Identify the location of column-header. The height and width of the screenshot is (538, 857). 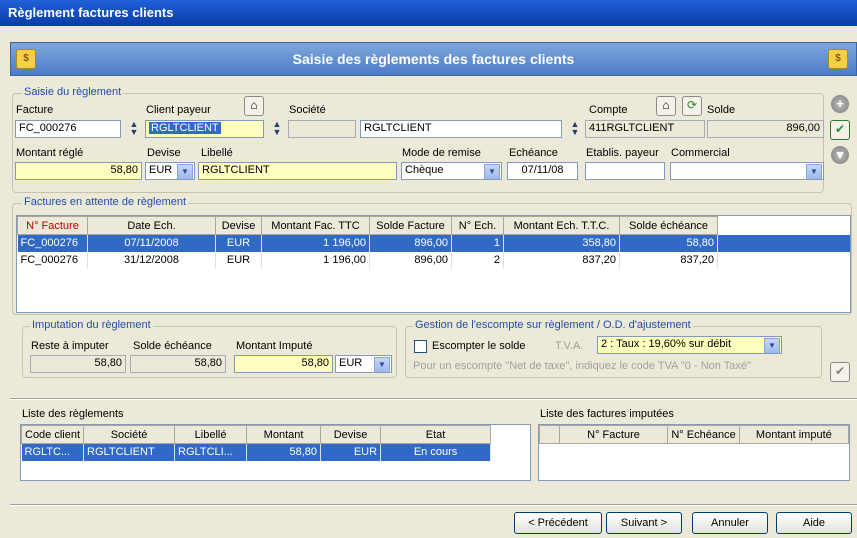
(549, 434).